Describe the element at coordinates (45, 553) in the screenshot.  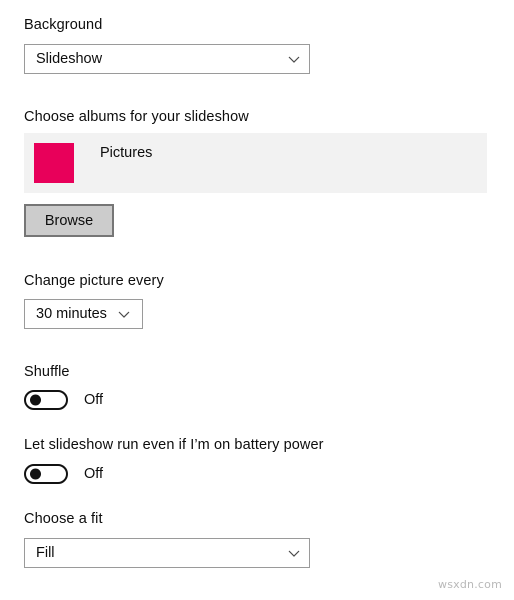
I see `fit-value: Fill` at that location.